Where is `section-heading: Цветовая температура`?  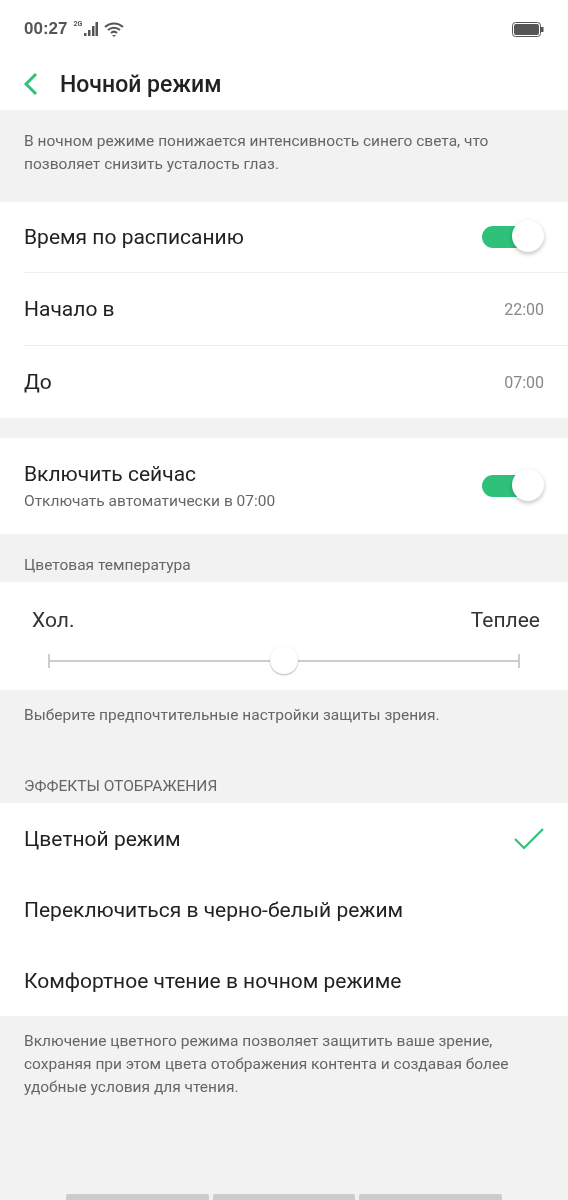
section-heading: Цветовая температура is located at coordinates (107, 565).